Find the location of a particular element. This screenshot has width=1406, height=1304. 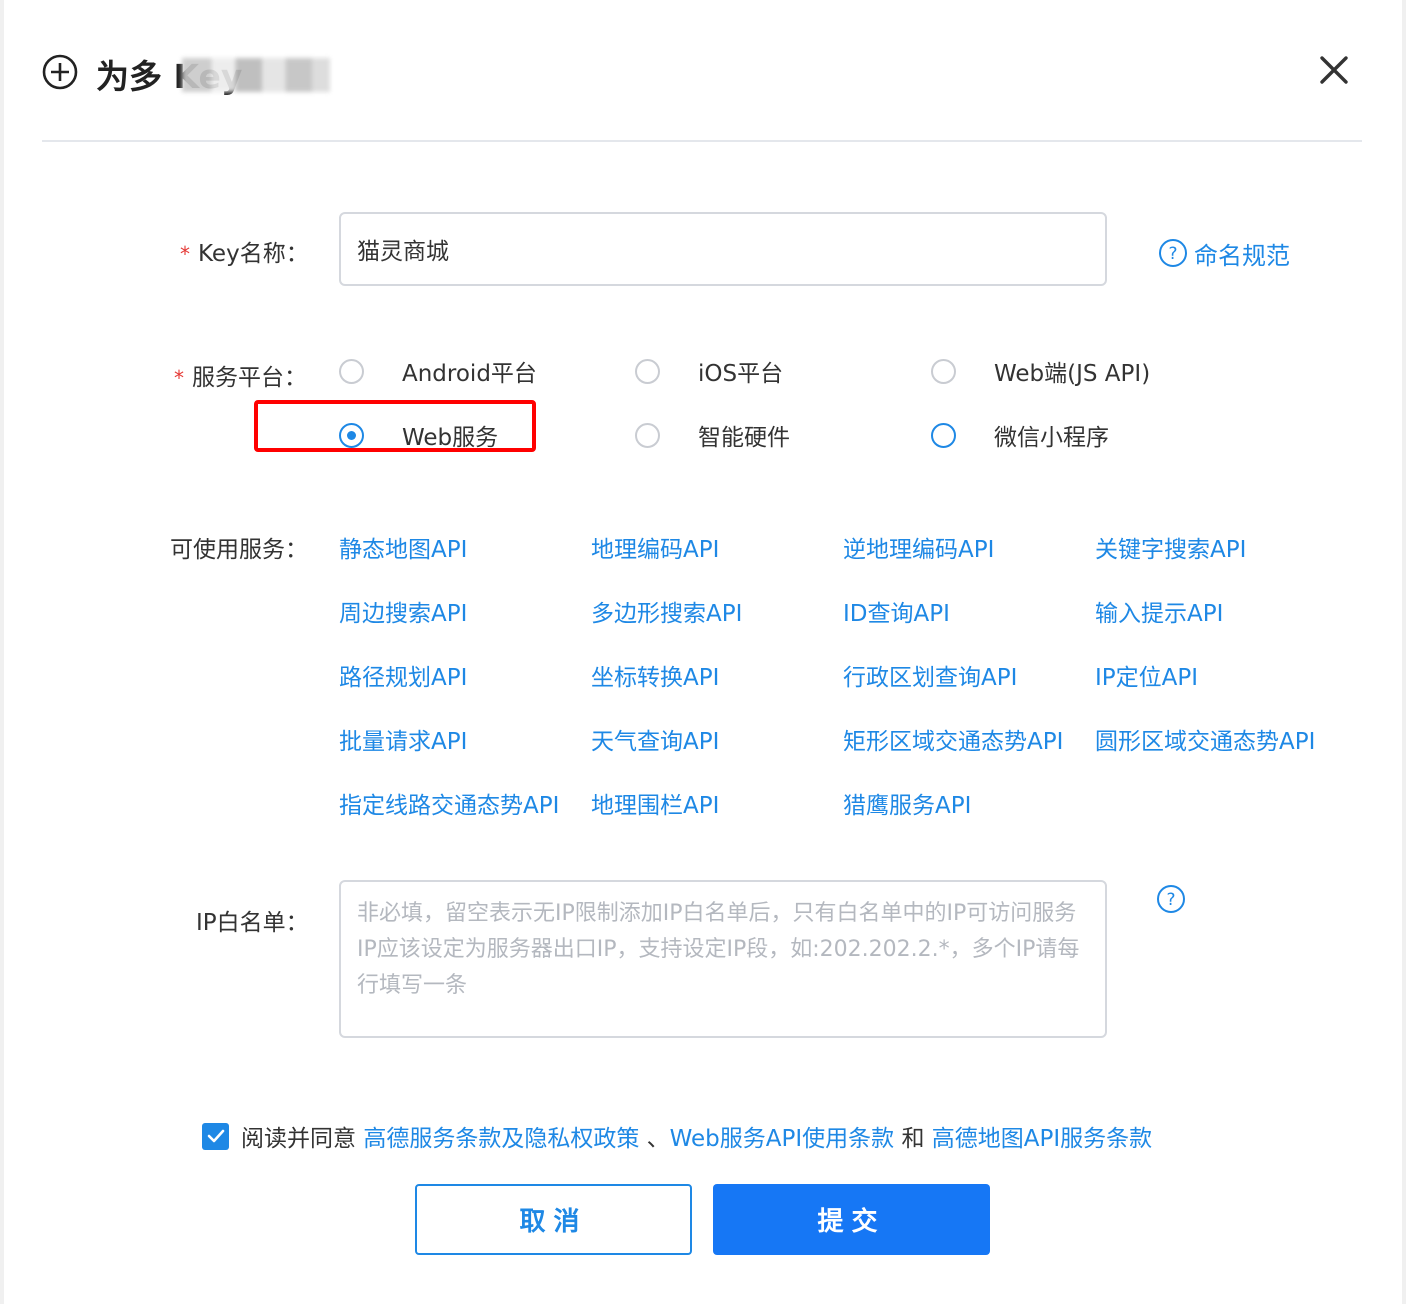

check-icon is located at coordinates (215, 1136).